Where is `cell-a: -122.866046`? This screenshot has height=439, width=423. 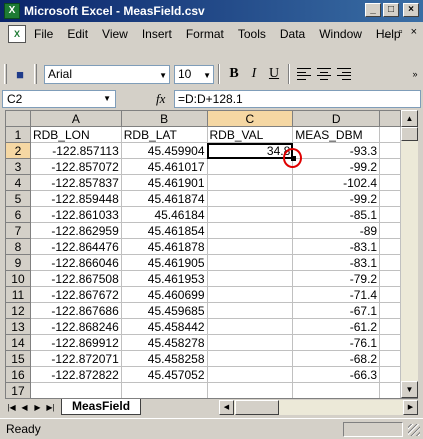 cell-a: -122.866046 is located at coordinates (75, 262).